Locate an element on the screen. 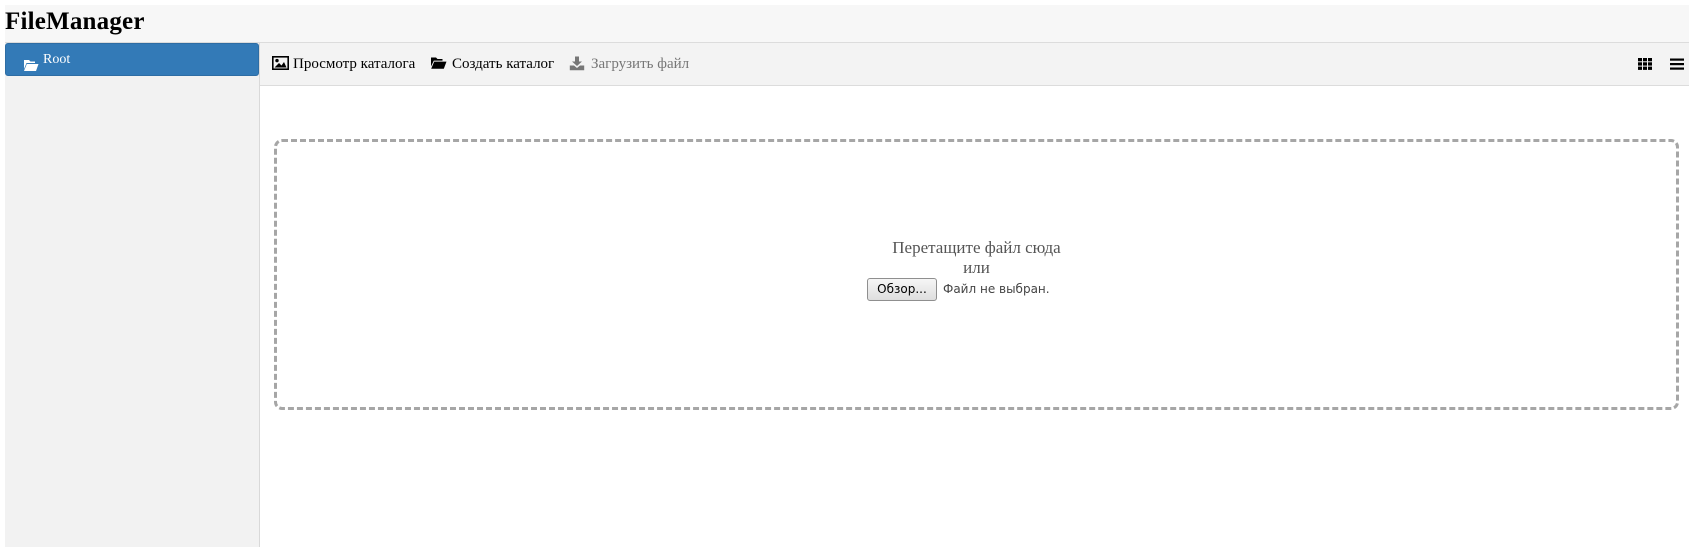 Image resolution: width=1689 pixels, height=547 pixels. file-status: Файл не выбран. is located at coordinates (996, 289).